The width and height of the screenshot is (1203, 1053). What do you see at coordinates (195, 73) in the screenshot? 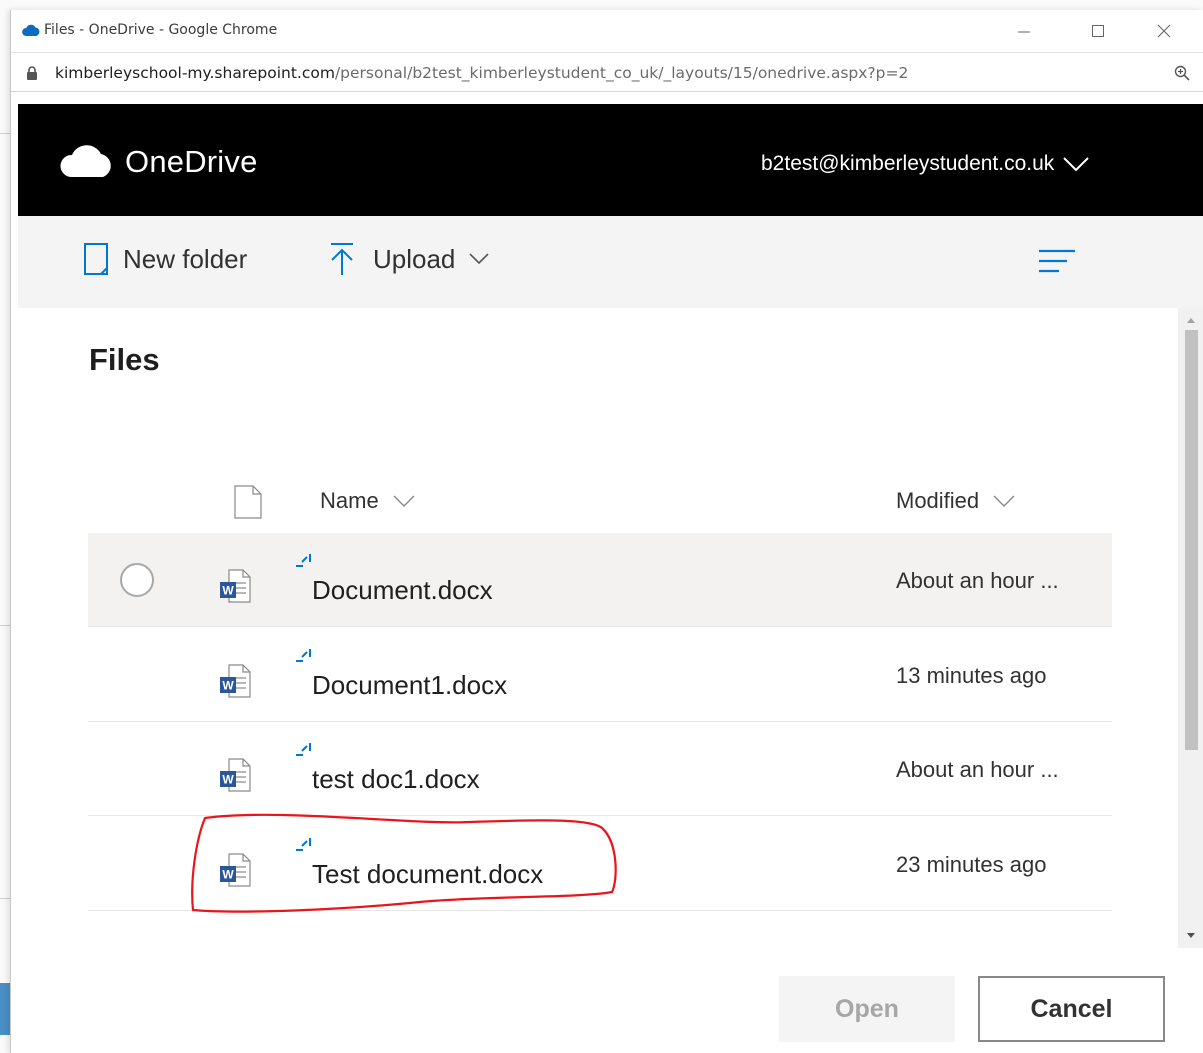
I see `url-host: kimberleyschool-my.sharepoint.com` at bounding box center [195, 73].